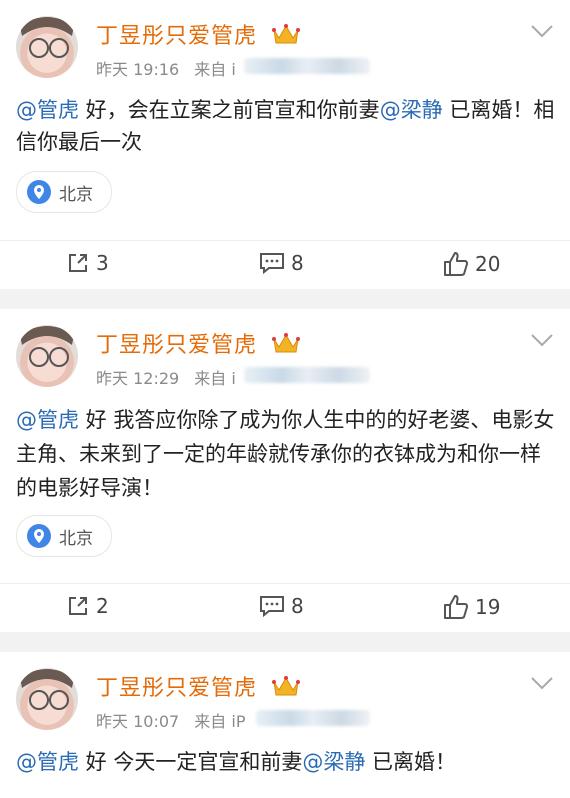  I want to click on repost-count: 2, so click(102, 606).